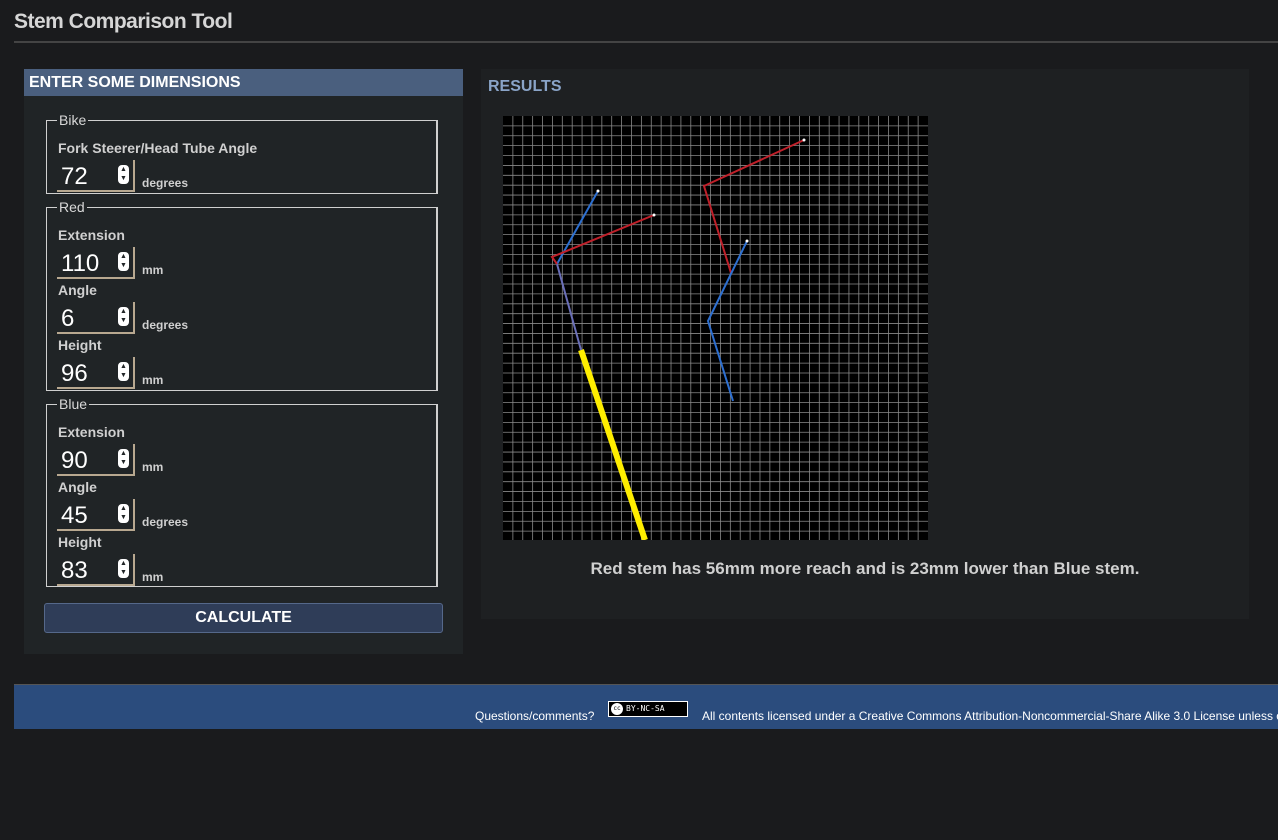 Image resolution: width=1278 pixels, height=840 pixels. I want to click on blue-angle-input: 45 ▲ ▼, so click(96, 515).